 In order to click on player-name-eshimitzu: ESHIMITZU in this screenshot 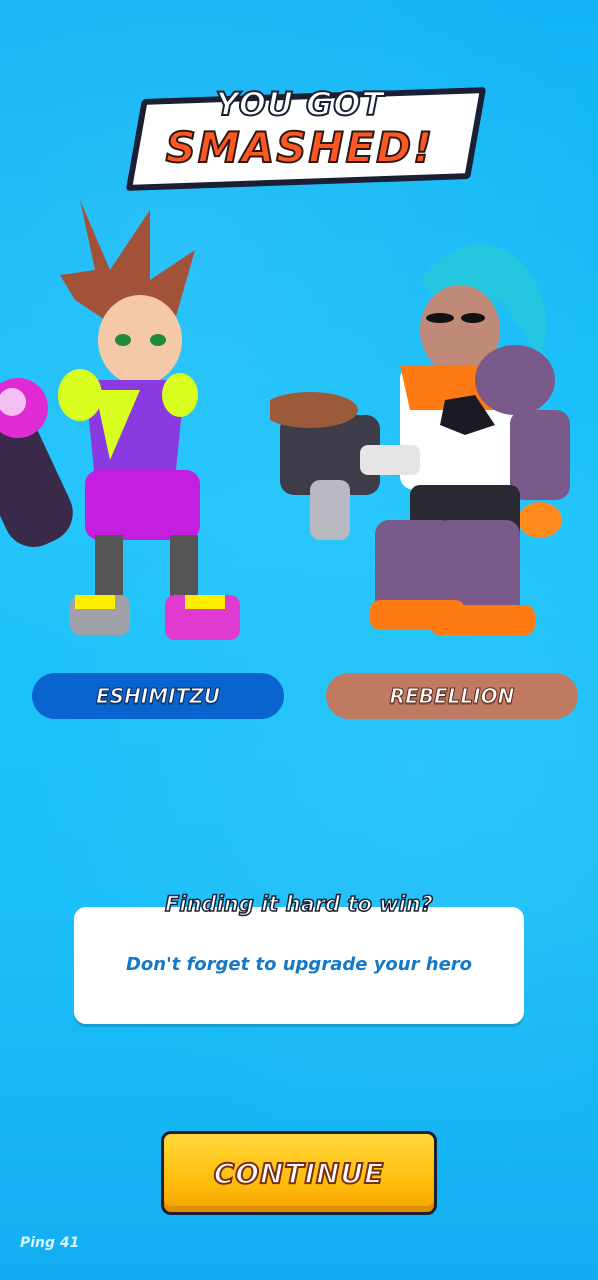, I will do `click(158, 696)`.